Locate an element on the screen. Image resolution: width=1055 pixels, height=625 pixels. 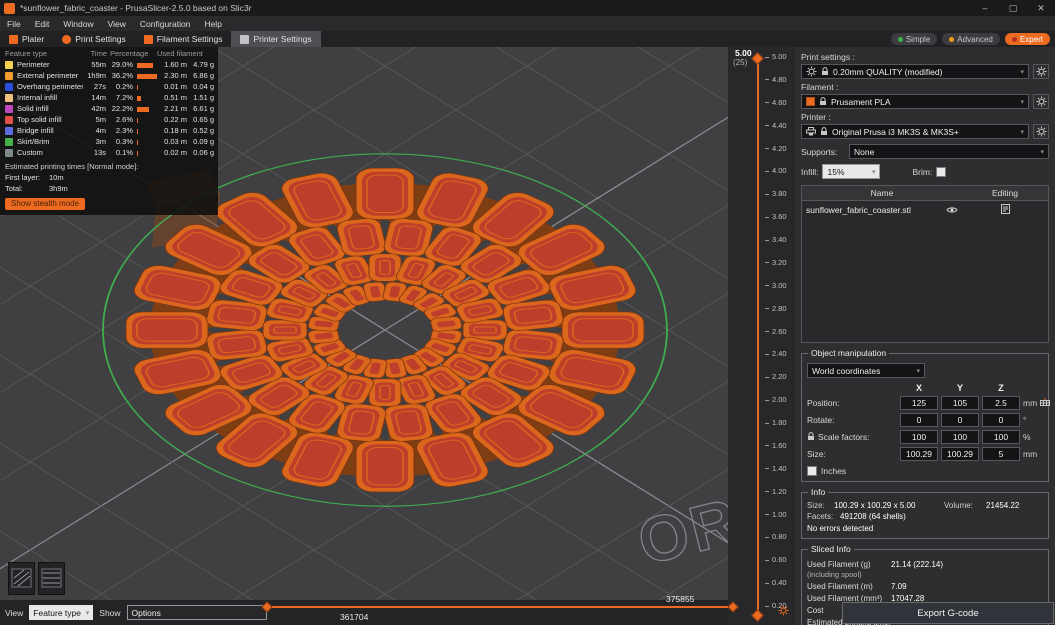
mode-expert: Expert is located at coordinates (1027, 39).